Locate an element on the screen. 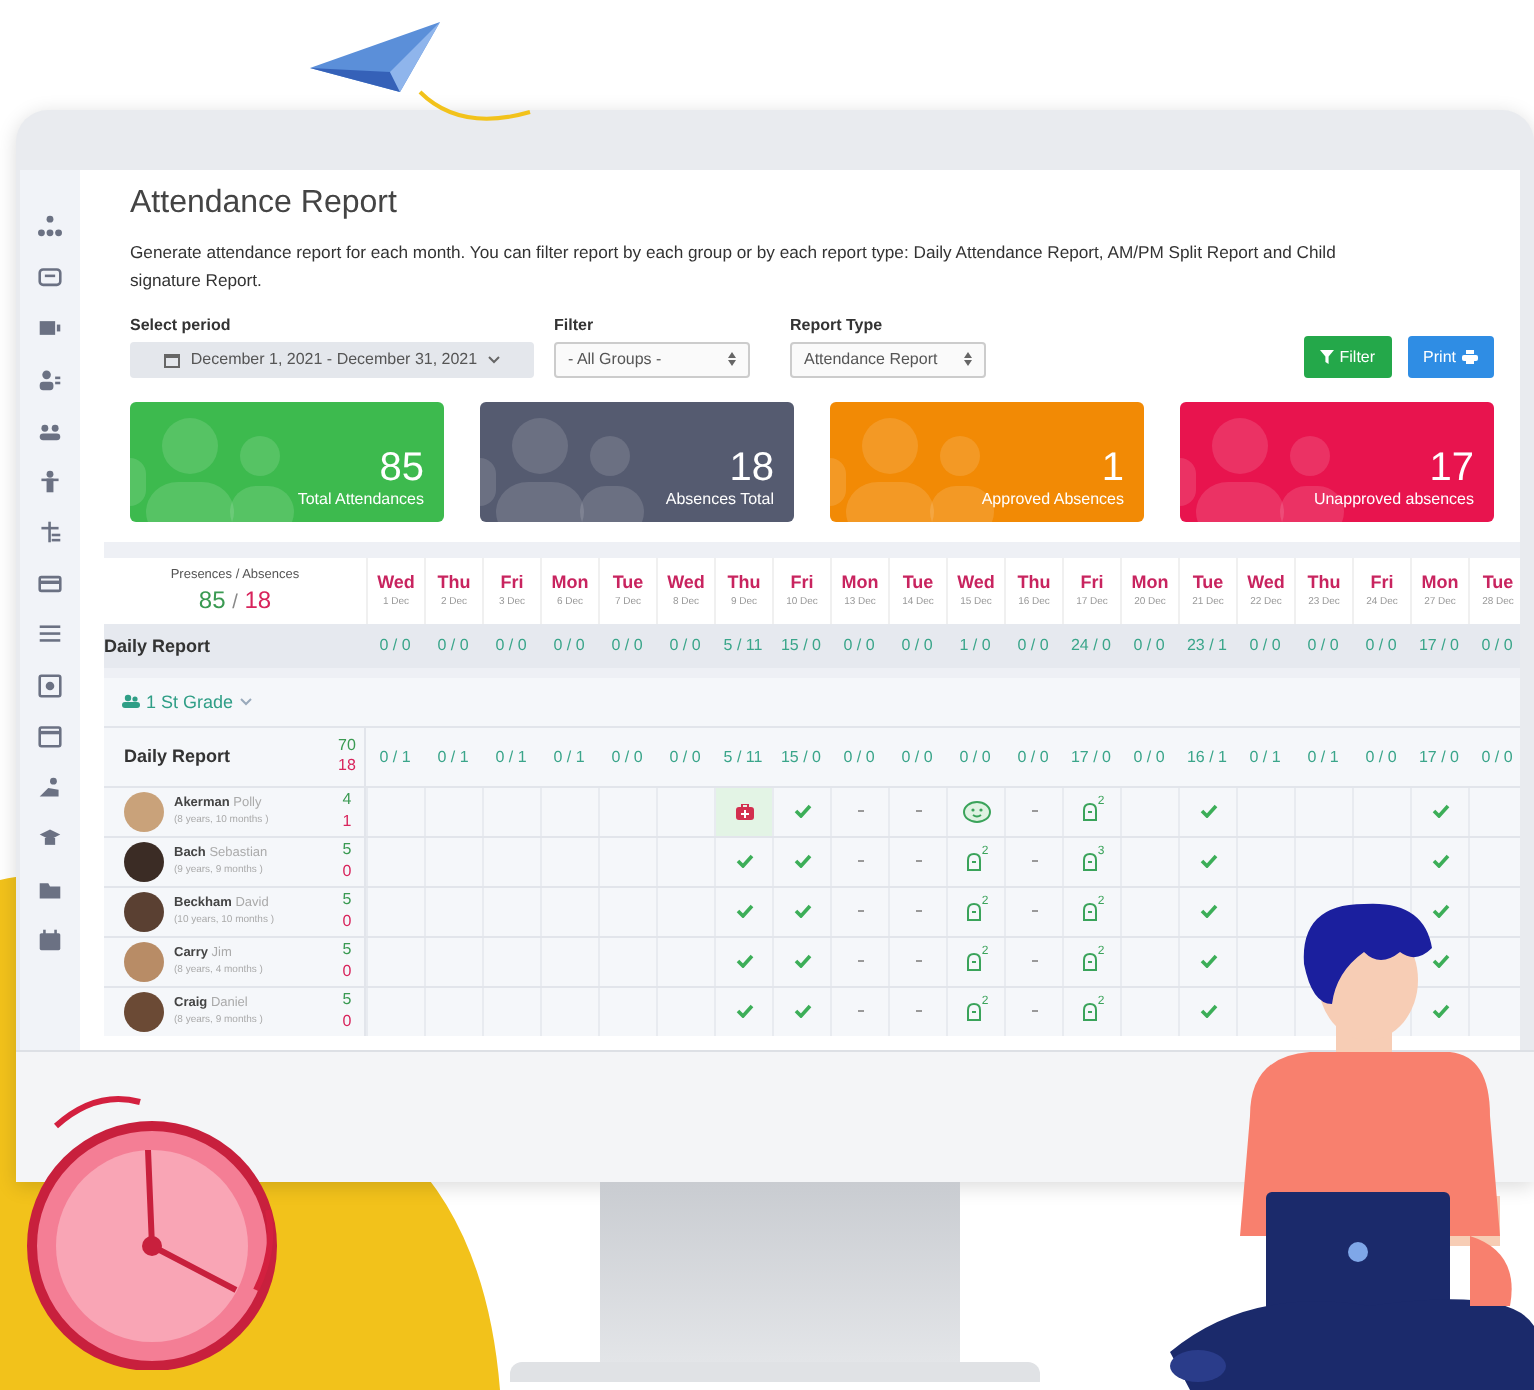  row-label: Daily Report is located at coordinates (177, 756).